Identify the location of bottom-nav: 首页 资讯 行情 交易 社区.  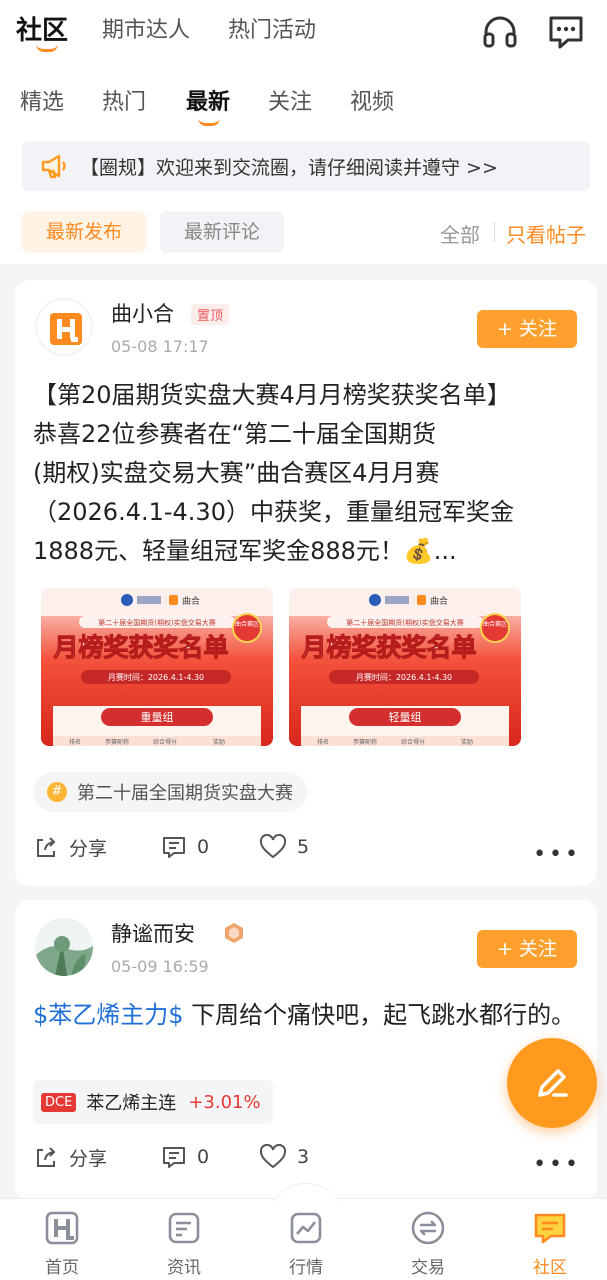
(303, 1231).